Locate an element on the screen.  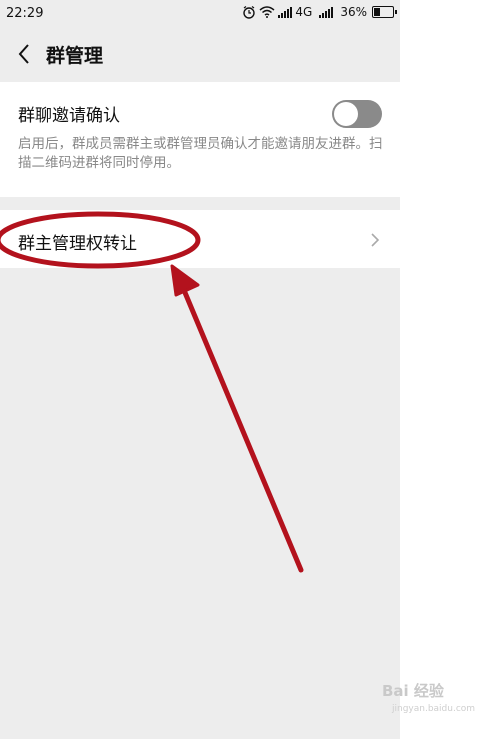
status-bar: 22:29 4G 36% is located at coordinates (200, 14).